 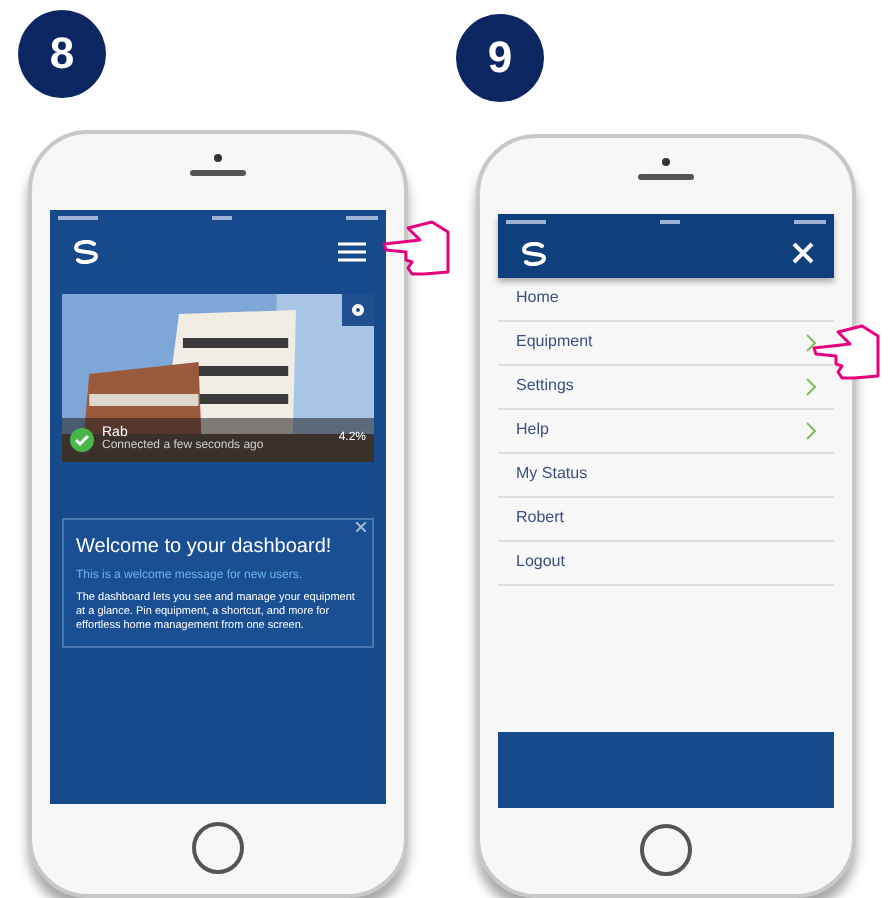 I want to click on welcome-title: Welcome to your dashboard!, so click(x=205, y=547).